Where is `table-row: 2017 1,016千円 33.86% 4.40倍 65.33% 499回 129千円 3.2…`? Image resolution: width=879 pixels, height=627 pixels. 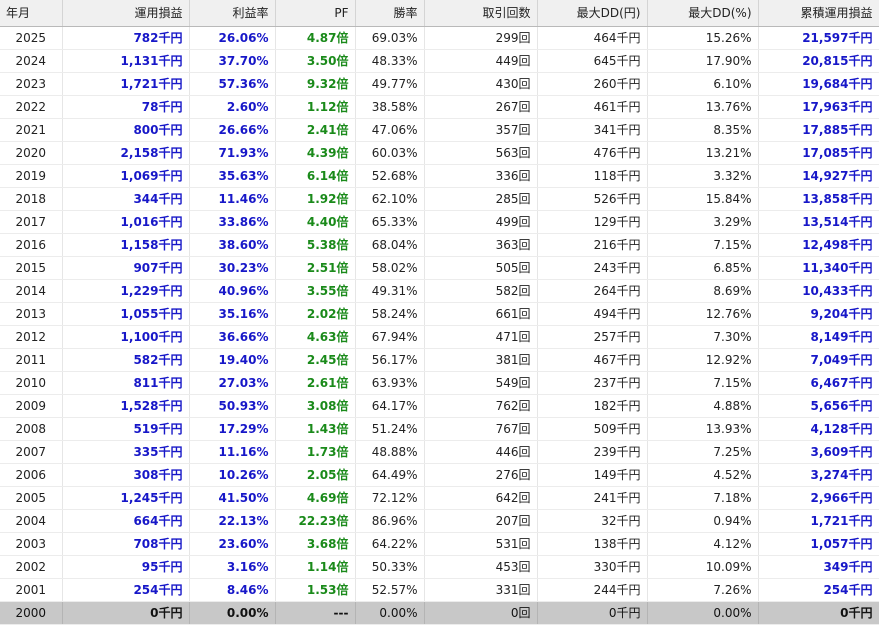
table-row: 2017 1,016千円 33.86% 4.40倍 65.33% 499回 129千円 3.2… is located at coordinates (439, 222).